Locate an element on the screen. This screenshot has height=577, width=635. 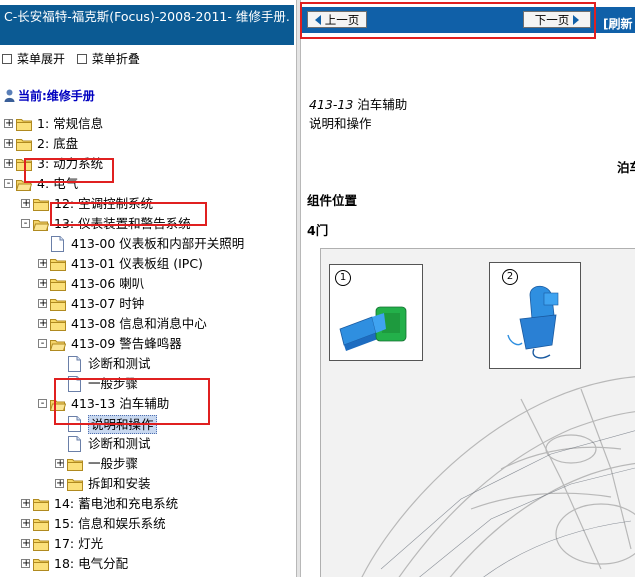
section-subtitle: 说明和操作 is located at coordinates (340, 123).